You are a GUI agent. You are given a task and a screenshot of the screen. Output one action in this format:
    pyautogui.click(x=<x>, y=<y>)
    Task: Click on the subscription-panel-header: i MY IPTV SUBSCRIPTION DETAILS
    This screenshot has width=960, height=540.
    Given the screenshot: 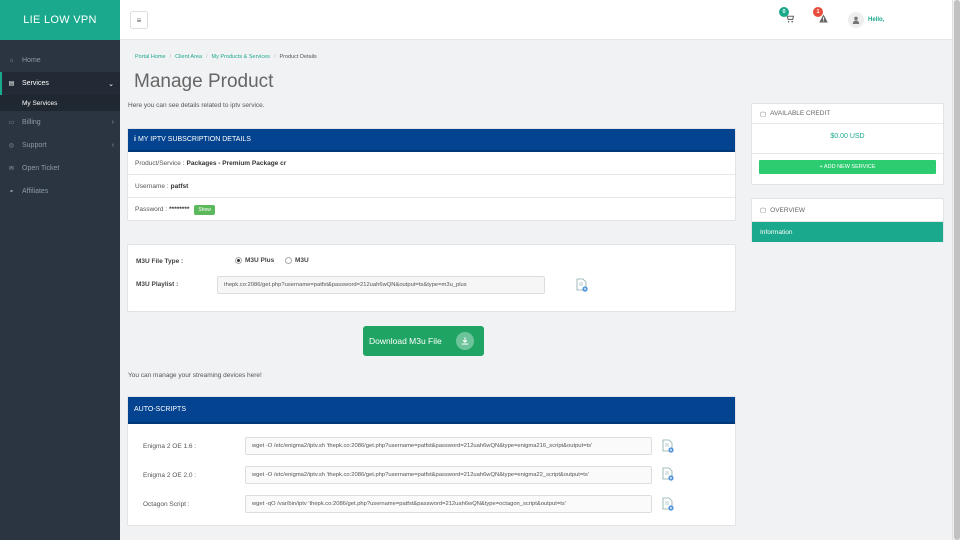 What is the action you would take?
    pyautogui.click(x=431, y=140)
    